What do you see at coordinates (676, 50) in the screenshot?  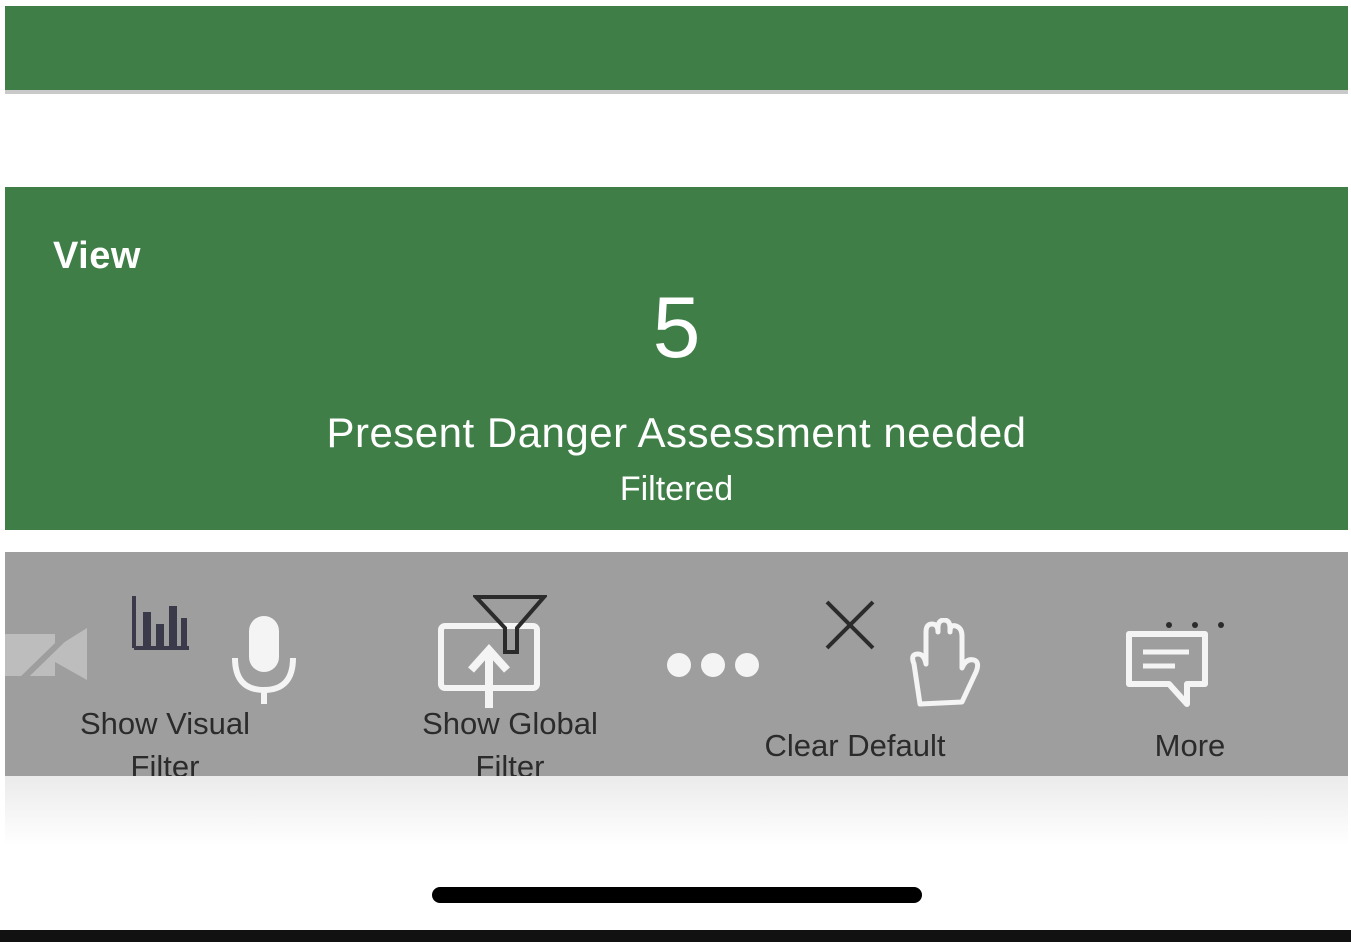 I see `previous-tile` at bounding box center [676, 50].